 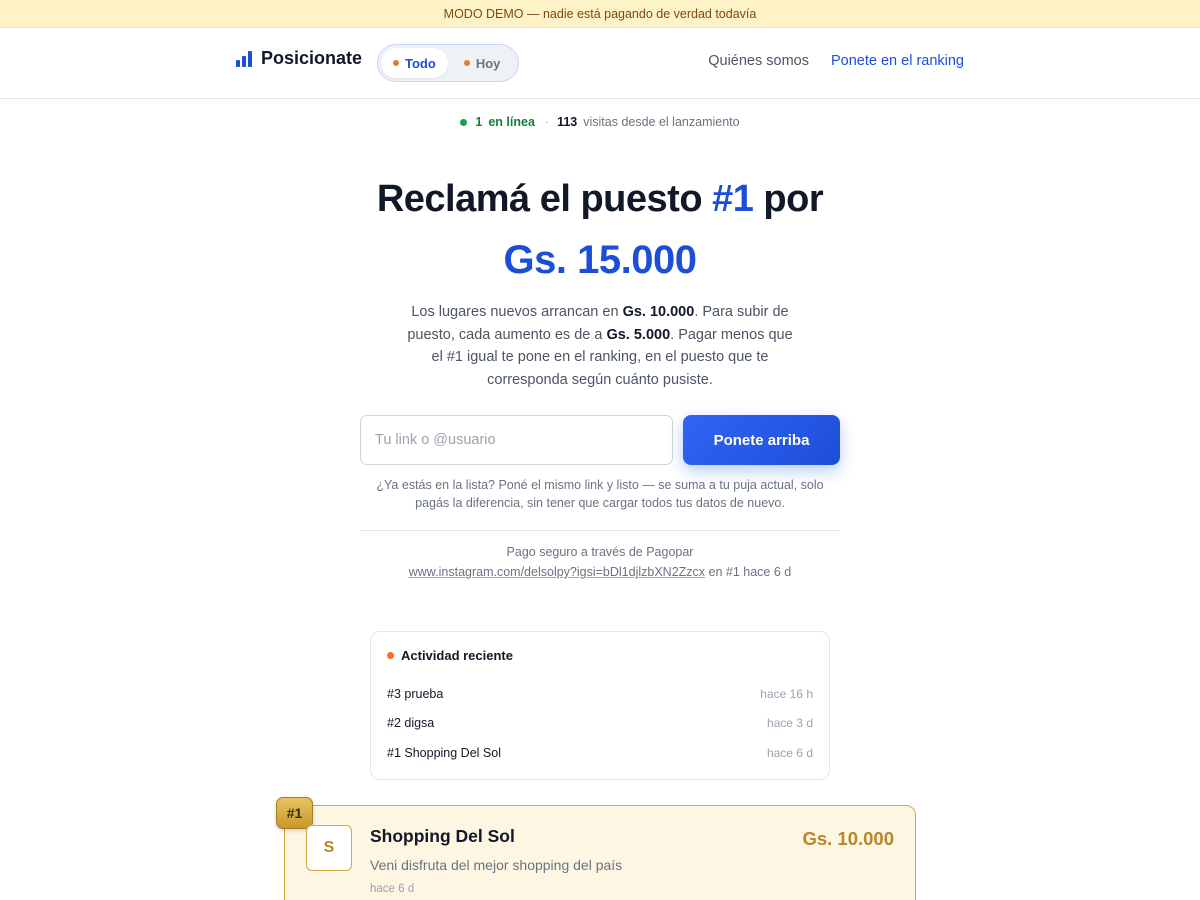 I want to click on brand-logo: Posicionate, so click(x=299, y=58).